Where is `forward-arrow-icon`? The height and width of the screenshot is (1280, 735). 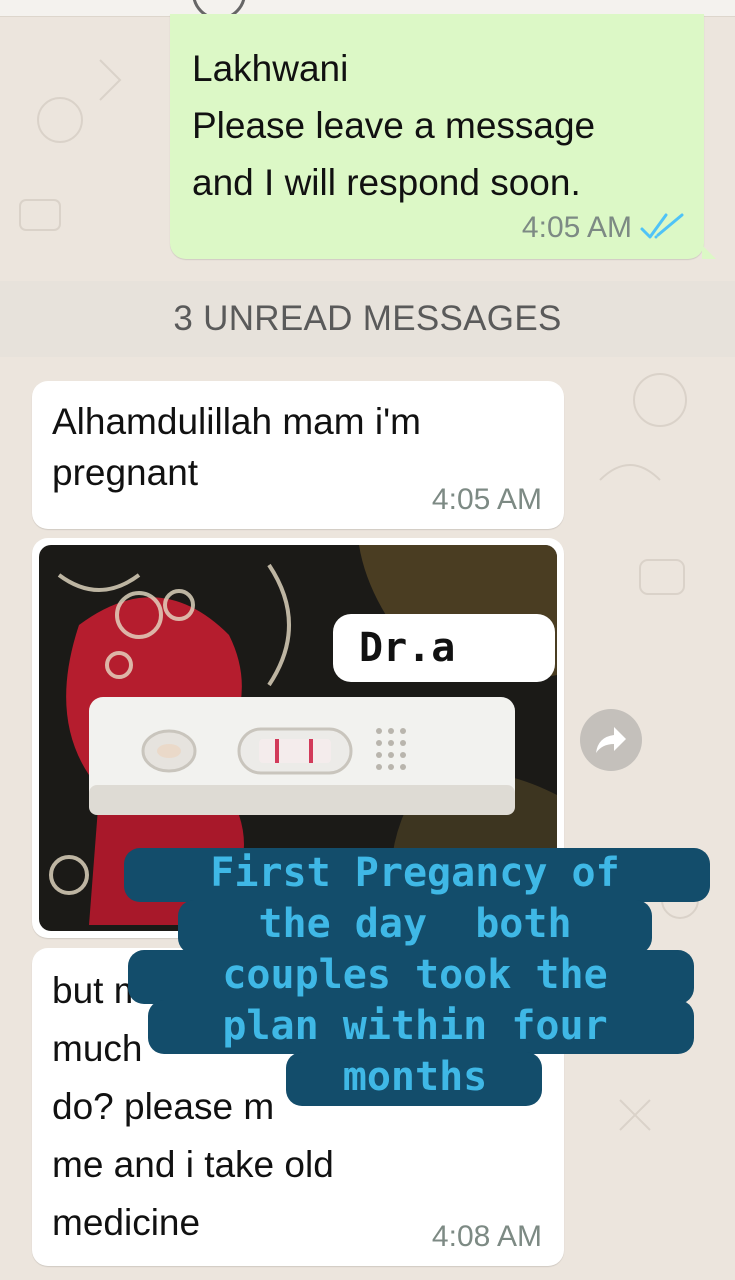 forward-arrow-icon is located at coordinates (611, 740).